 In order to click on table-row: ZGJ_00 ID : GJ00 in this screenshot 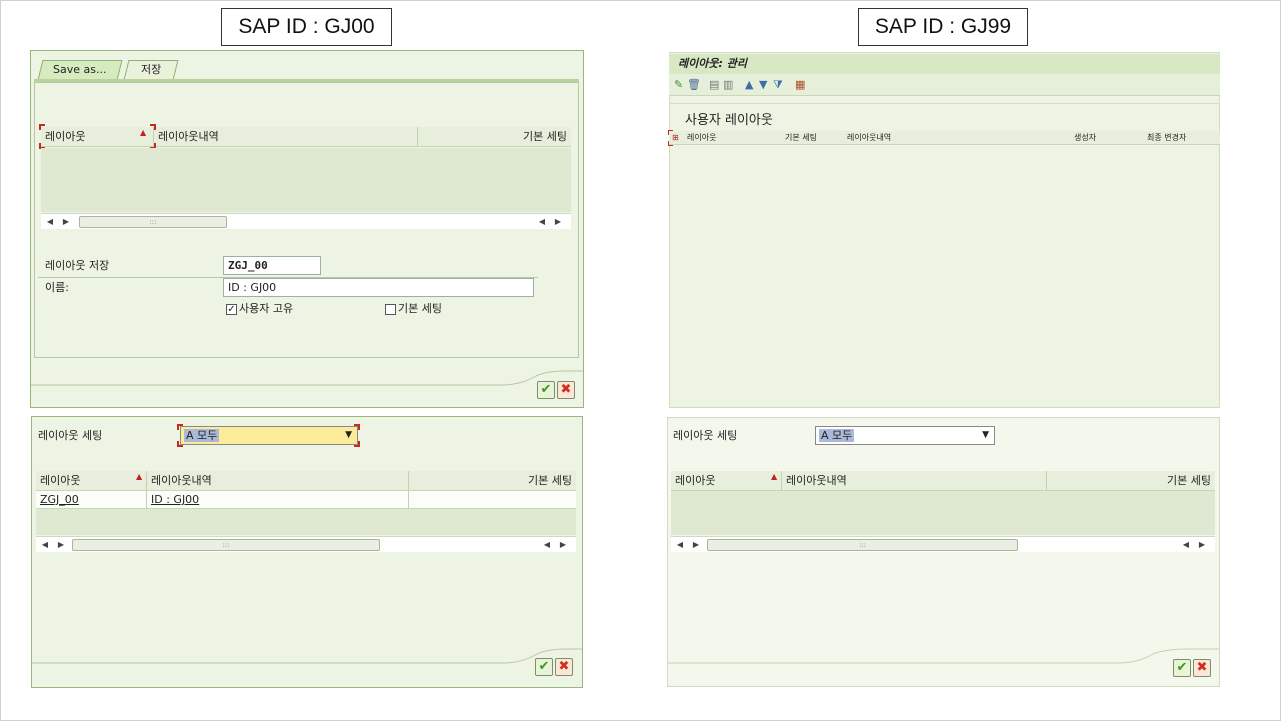, I will do `click(306, 500)`.